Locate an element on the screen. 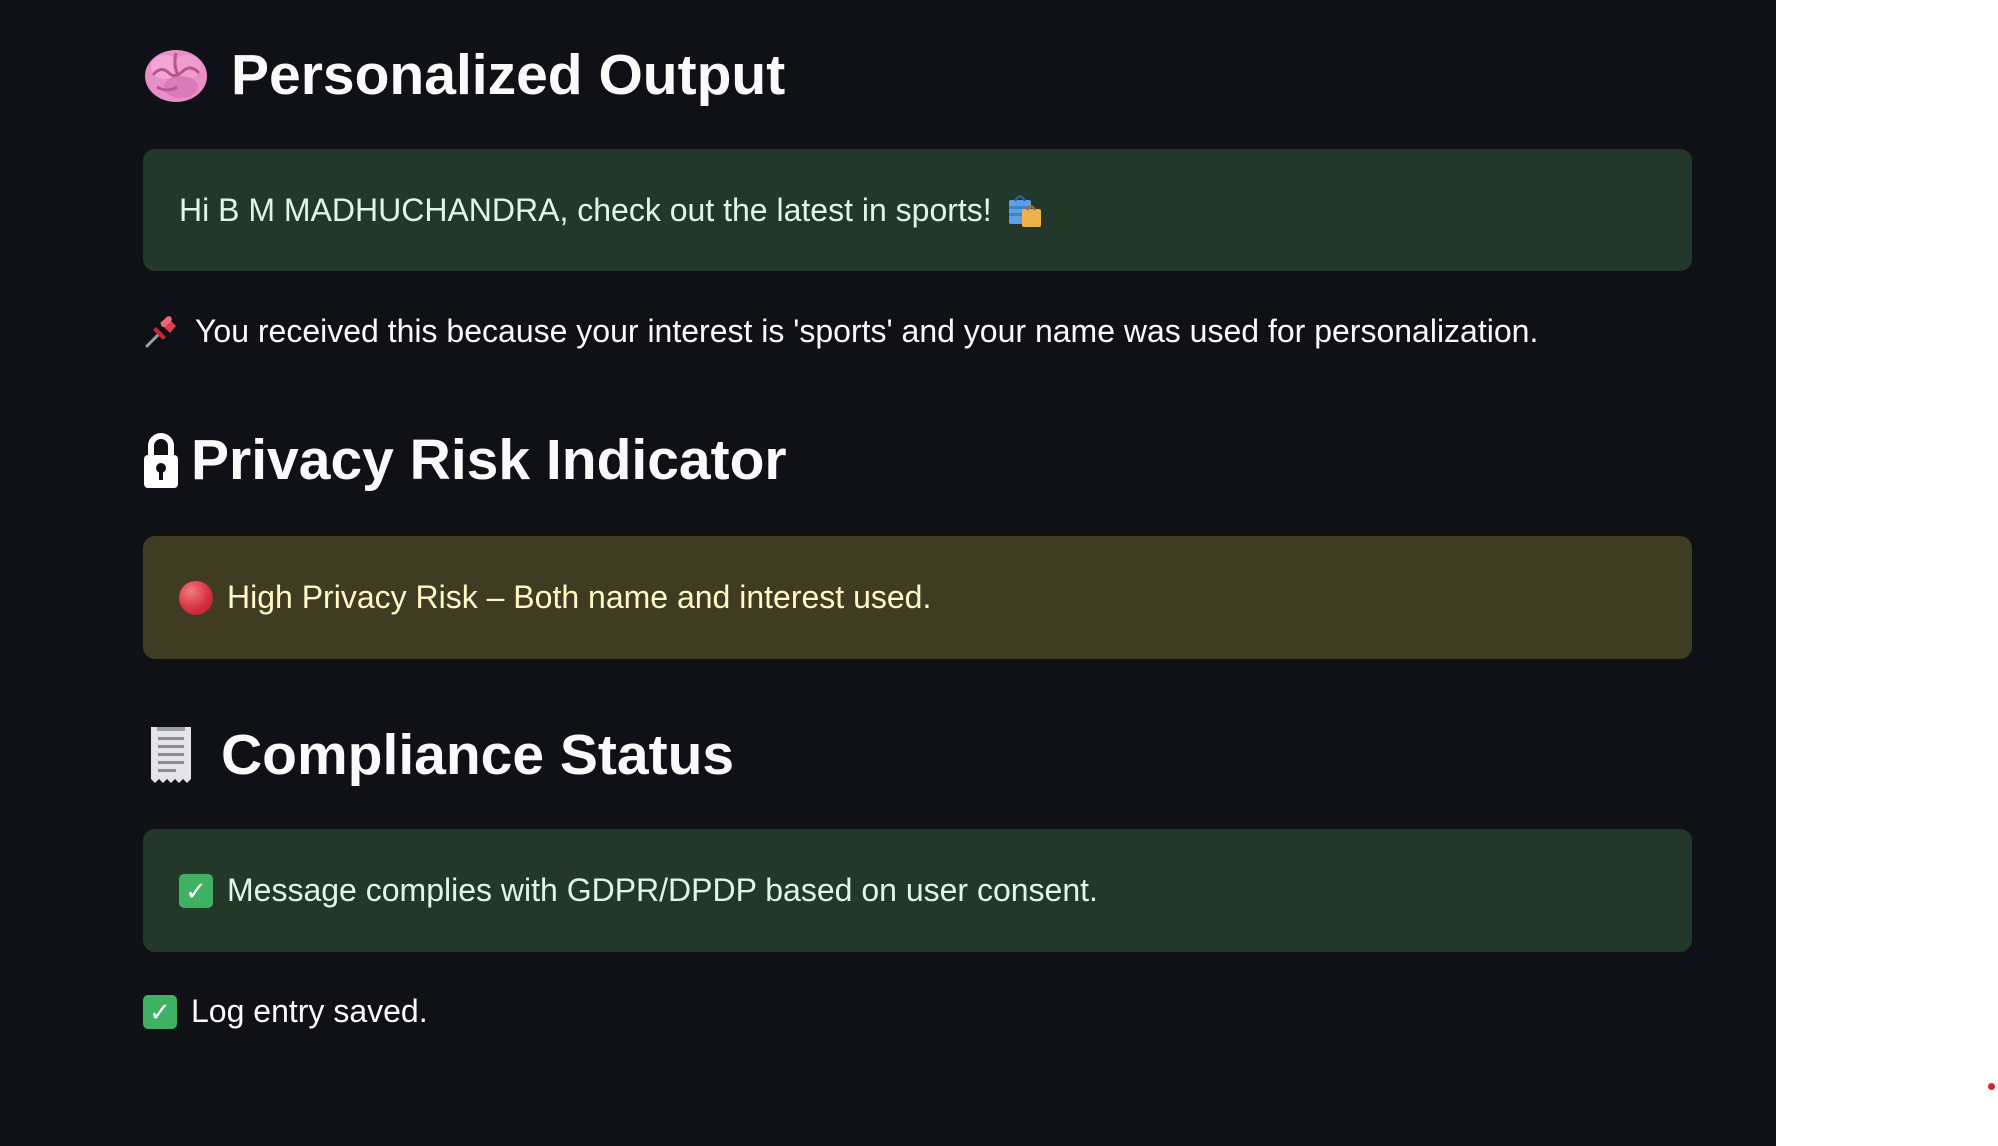  shopping-bags-icon is located at coordinates (1025, 210).